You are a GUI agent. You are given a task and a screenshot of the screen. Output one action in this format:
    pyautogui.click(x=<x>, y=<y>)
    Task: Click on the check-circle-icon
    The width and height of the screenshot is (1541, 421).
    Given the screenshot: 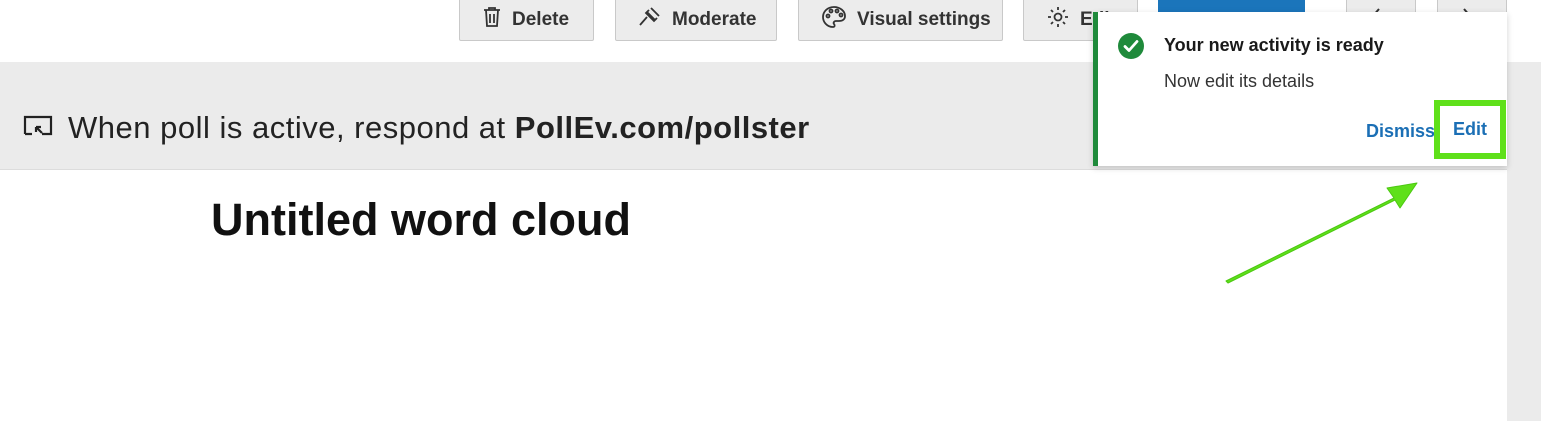 What is the action you would take?
    pyautogui.click(x=1131, y=48)
    